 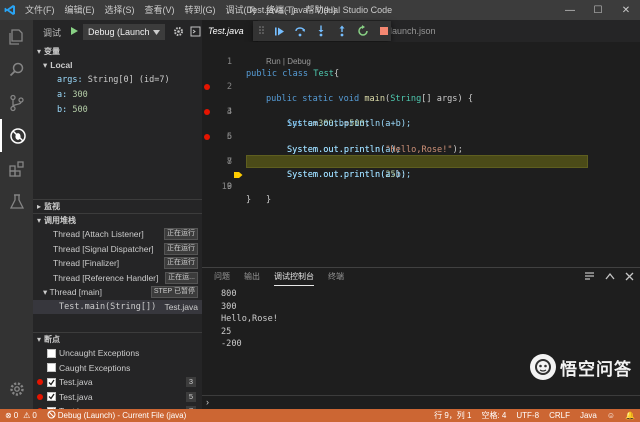 What do you see at coordinates (336, 277) in the screenshot?
I see `tab-terminal: 终端` at bounding box center [336, 277].